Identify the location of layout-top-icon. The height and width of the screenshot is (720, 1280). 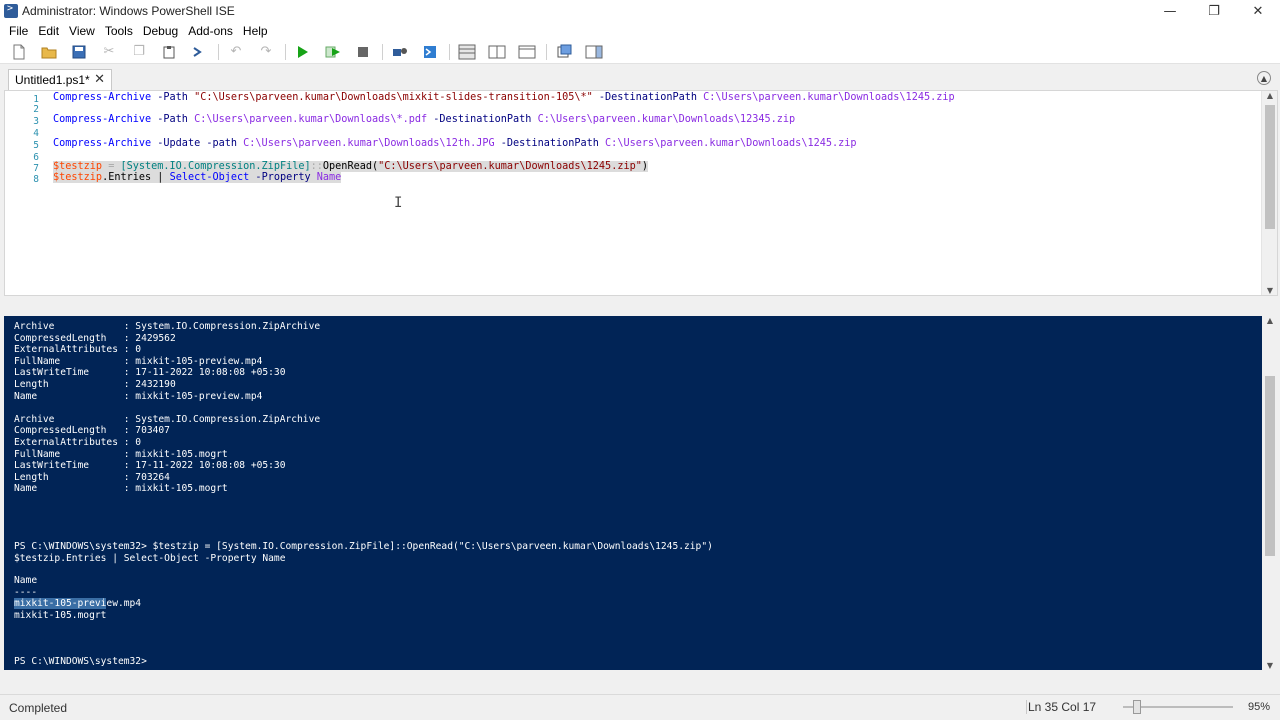
(467, 52).